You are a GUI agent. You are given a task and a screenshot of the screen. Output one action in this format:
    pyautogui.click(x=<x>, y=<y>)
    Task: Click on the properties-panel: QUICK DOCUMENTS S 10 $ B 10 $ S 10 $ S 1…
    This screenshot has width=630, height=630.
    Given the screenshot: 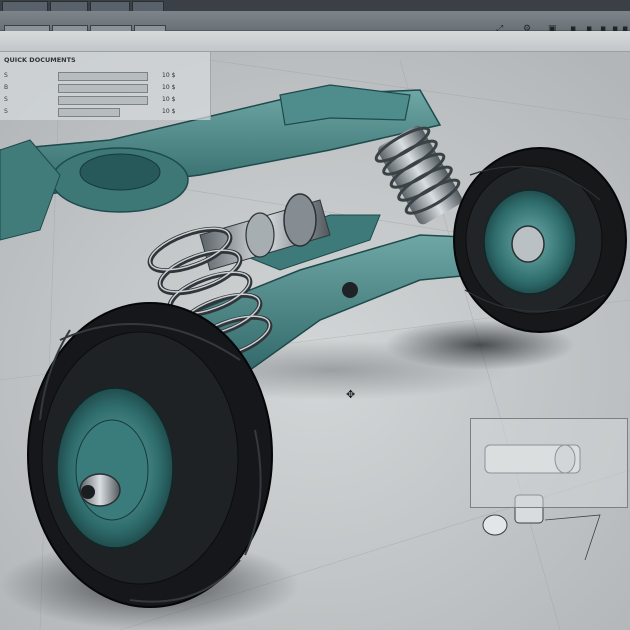 What is the action you would take?
    pyautogui.click(x=105, y=86)
    